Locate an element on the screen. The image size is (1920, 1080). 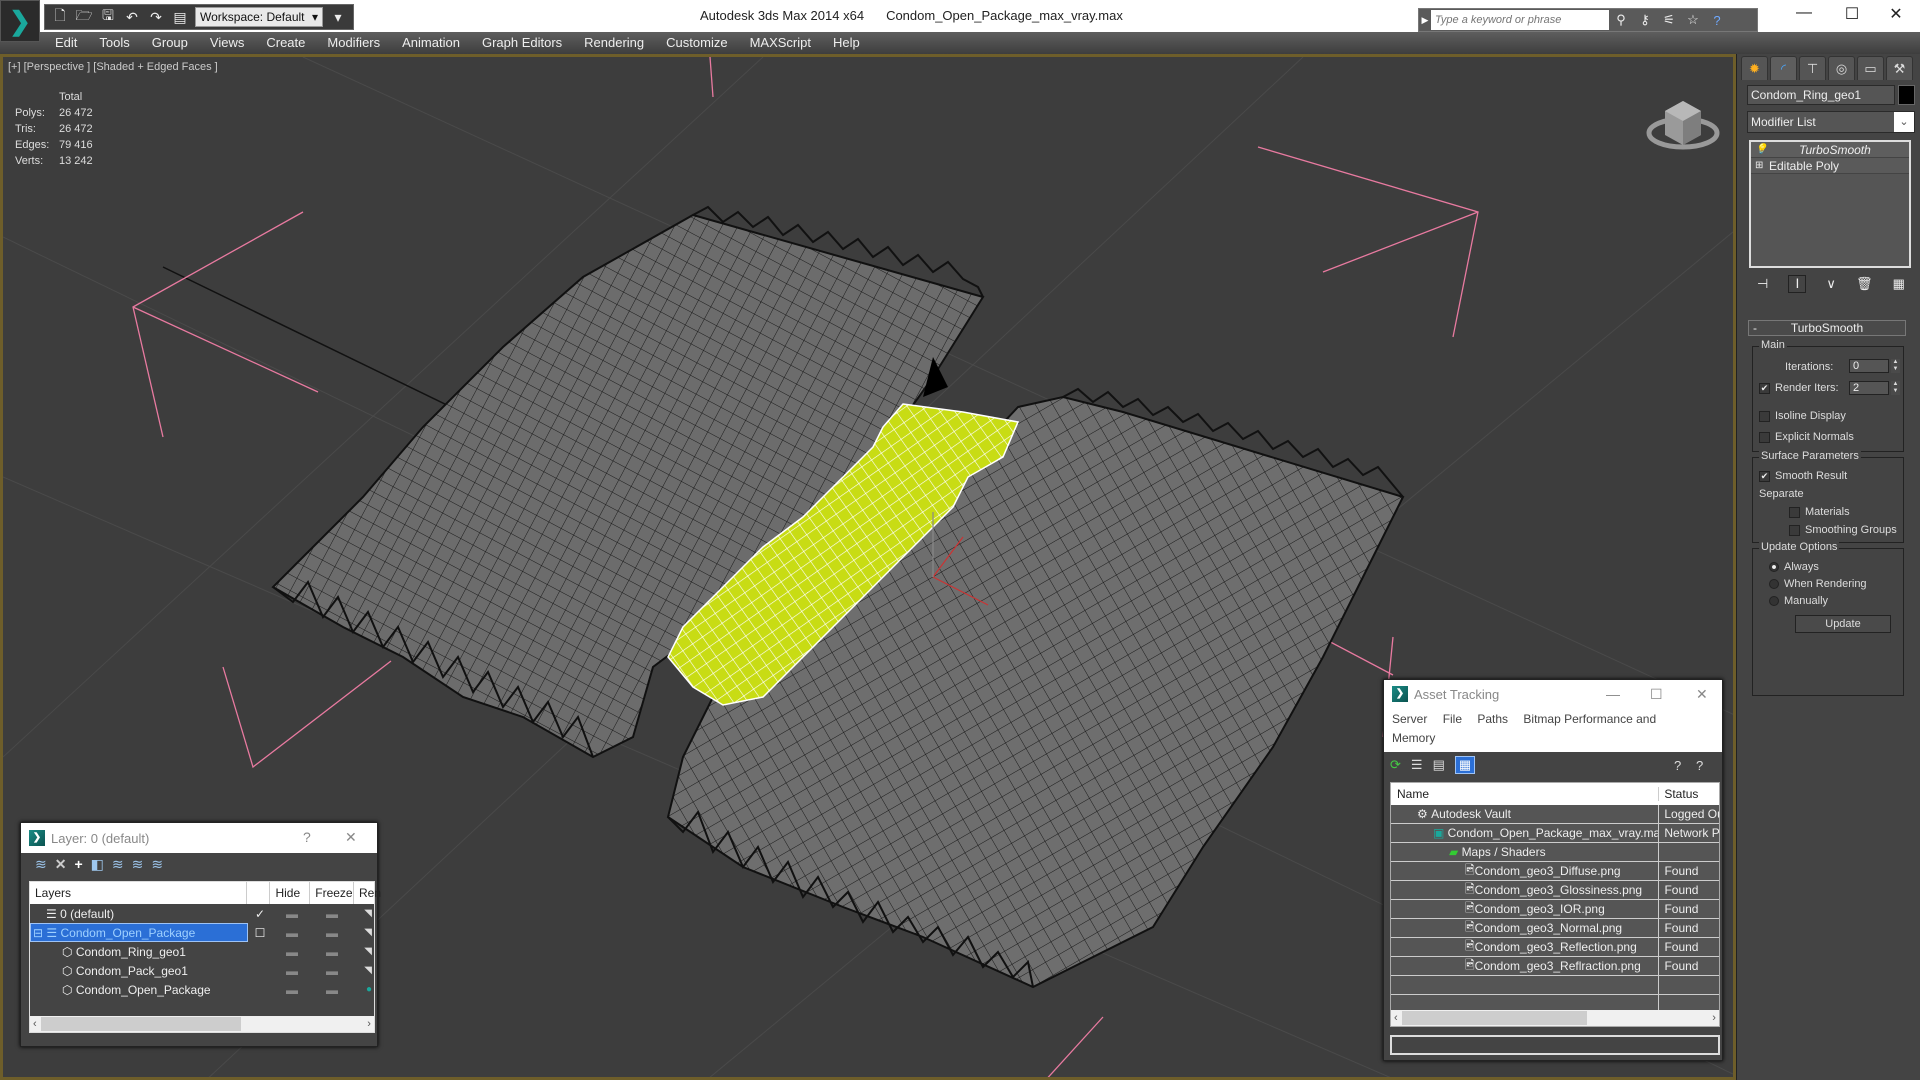
iterations-spinner-arrows: ▲ ▼ is located at coordinates (1895, 366).